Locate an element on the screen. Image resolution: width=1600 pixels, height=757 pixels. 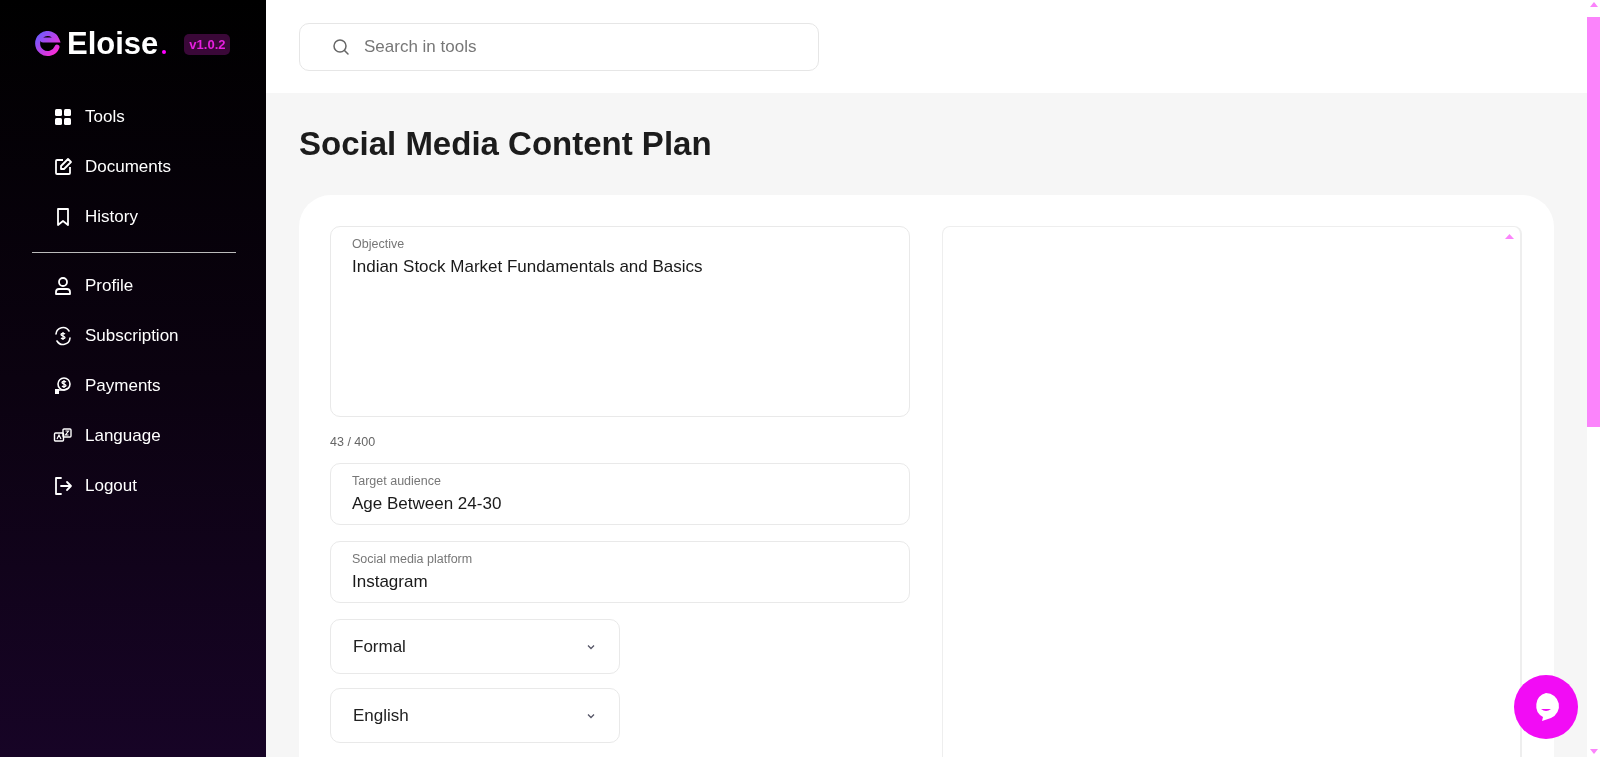
input-field: Social media platform Instagram is located at coordinates (620, 572).